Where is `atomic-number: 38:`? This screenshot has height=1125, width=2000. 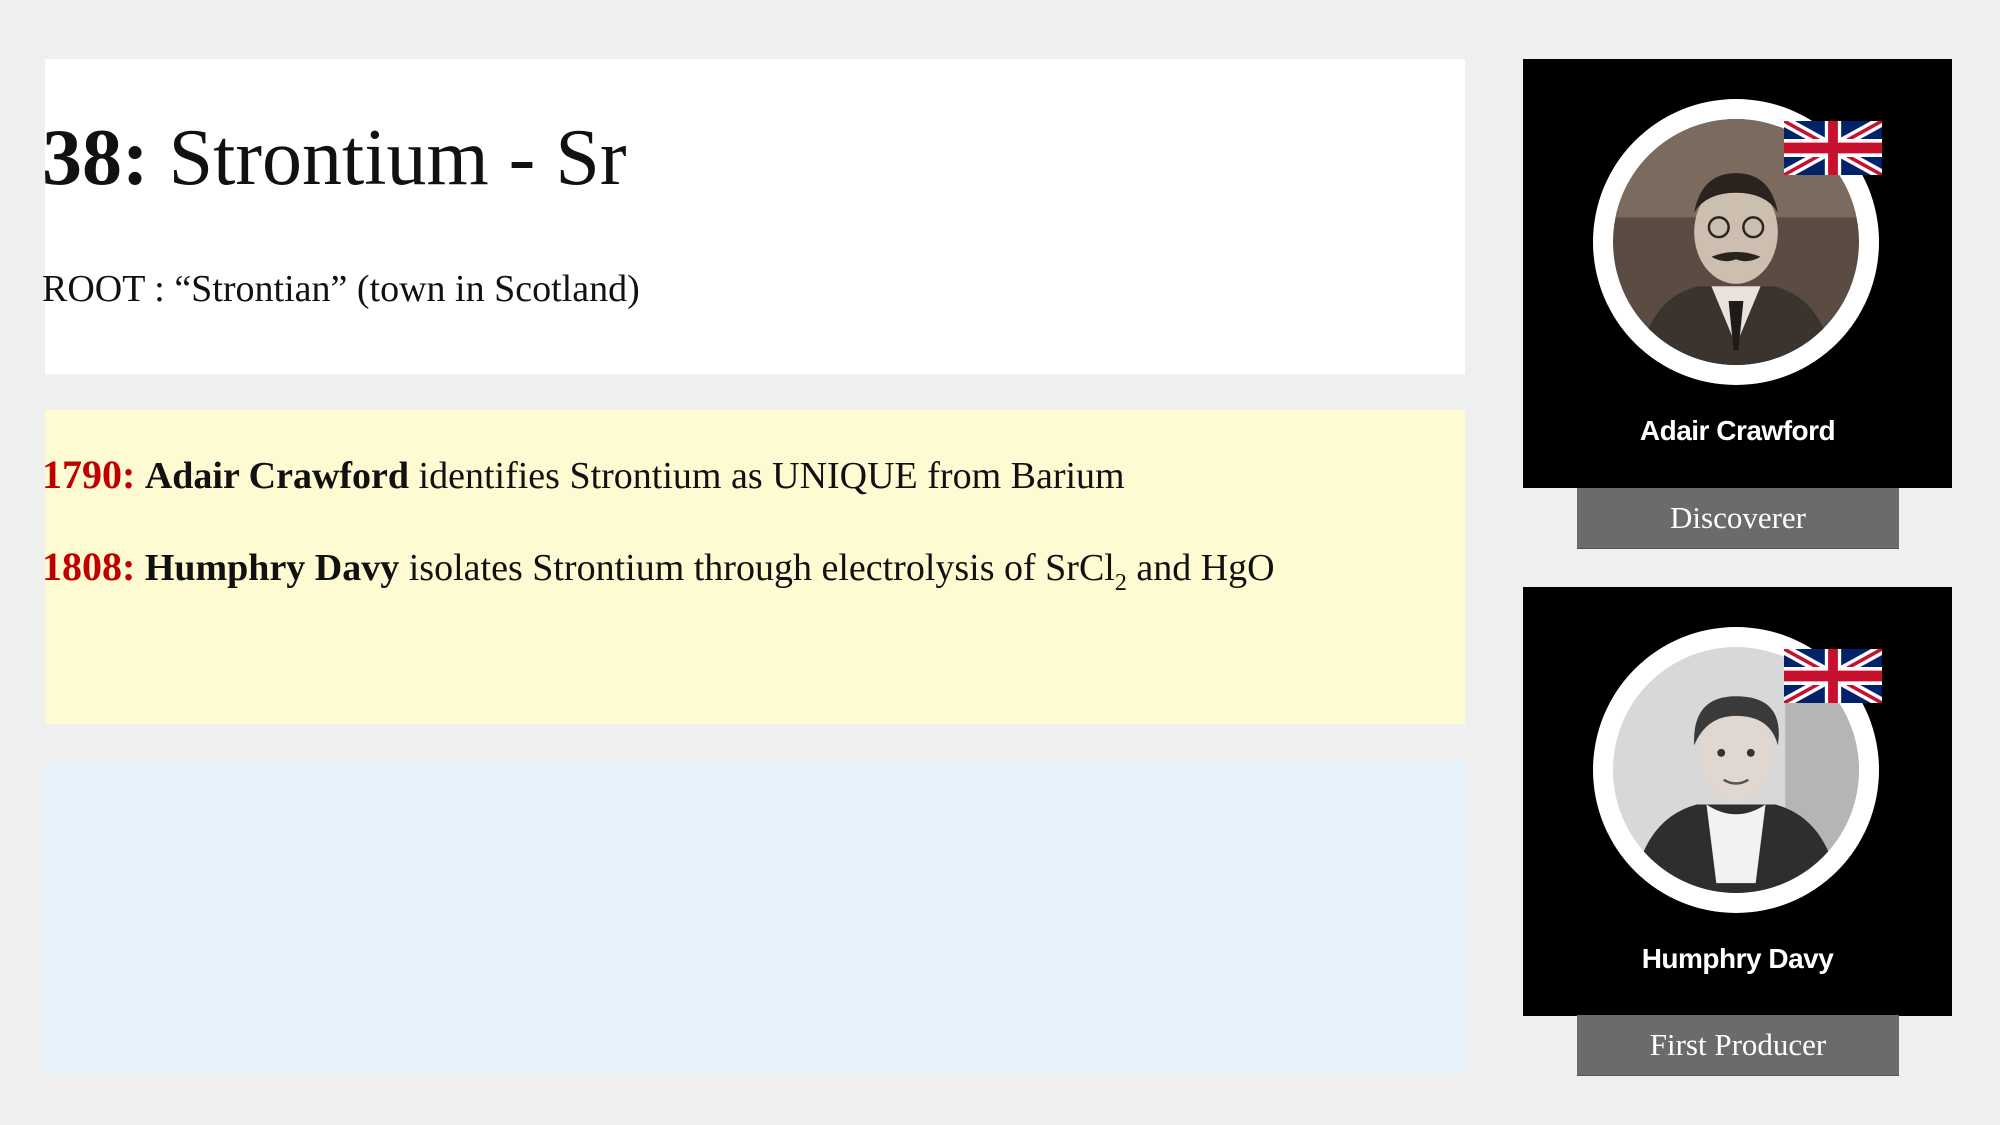 atomic-number: 38: is located at coordinates (95, 158).